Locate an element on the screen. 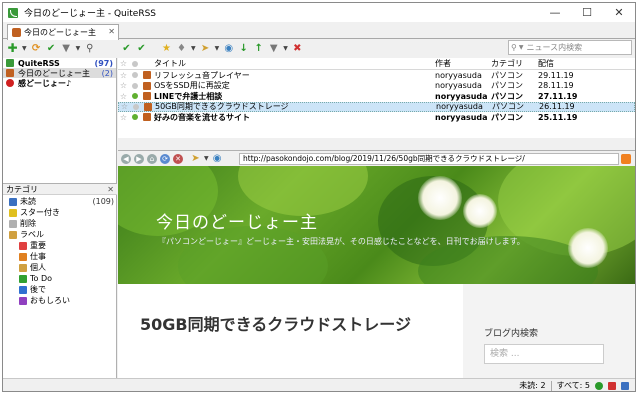 The width and height of the screenshot is (640, 396). category-item: 仕事 is located at coordinates (60, 256).